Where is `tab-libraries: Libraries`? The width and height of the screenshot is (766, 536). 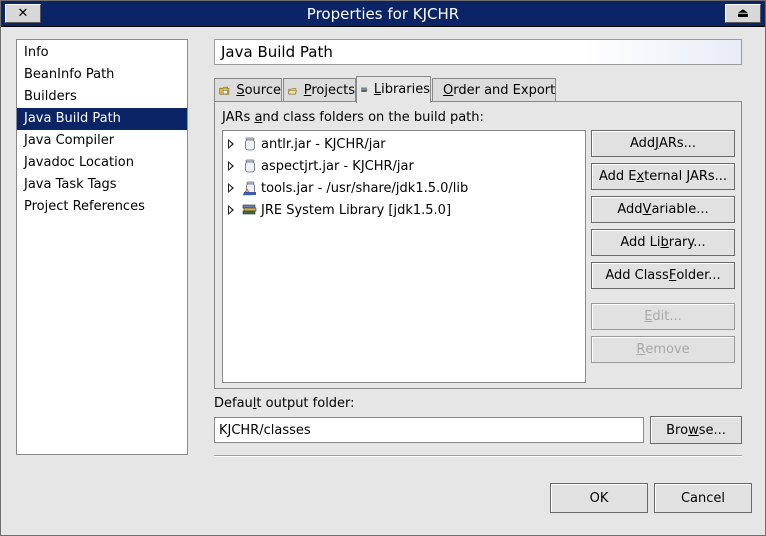 tab-libraries: Libraries is located at coordinates (393, 89).